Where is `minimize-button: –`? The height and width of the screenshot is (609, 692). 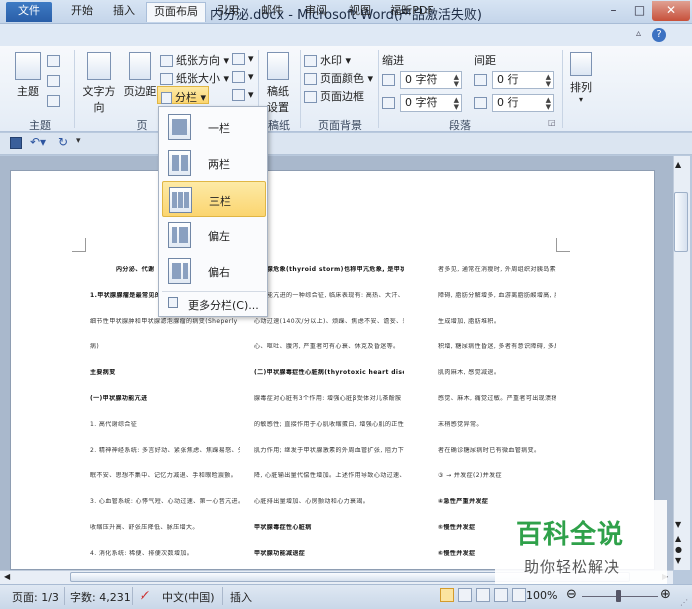
minimize-button: – is located at coordinates (613, 11).